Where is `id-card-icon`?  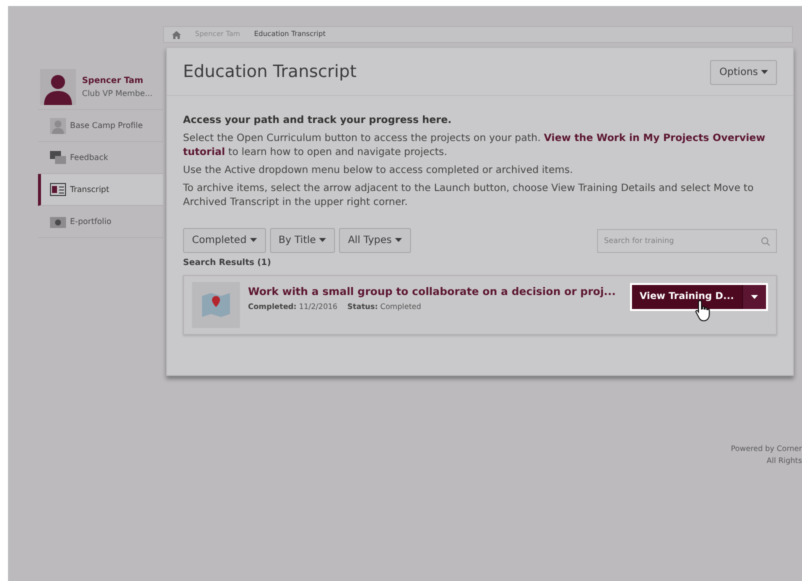 id-card-icon is located at coordinates (58, 190).